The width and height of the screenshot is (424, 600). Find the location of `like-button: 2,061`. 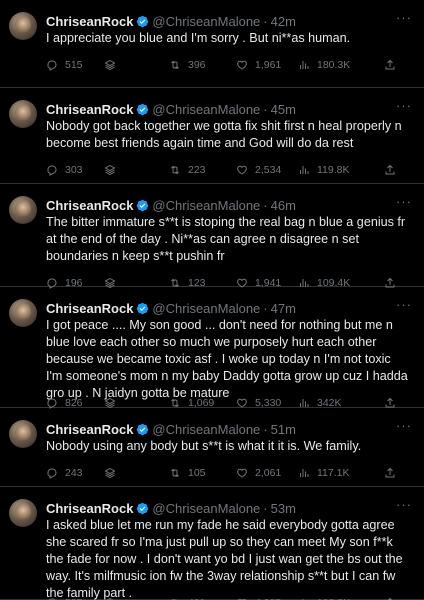

like-button: 2,061 is located at coordinates (258, 473).